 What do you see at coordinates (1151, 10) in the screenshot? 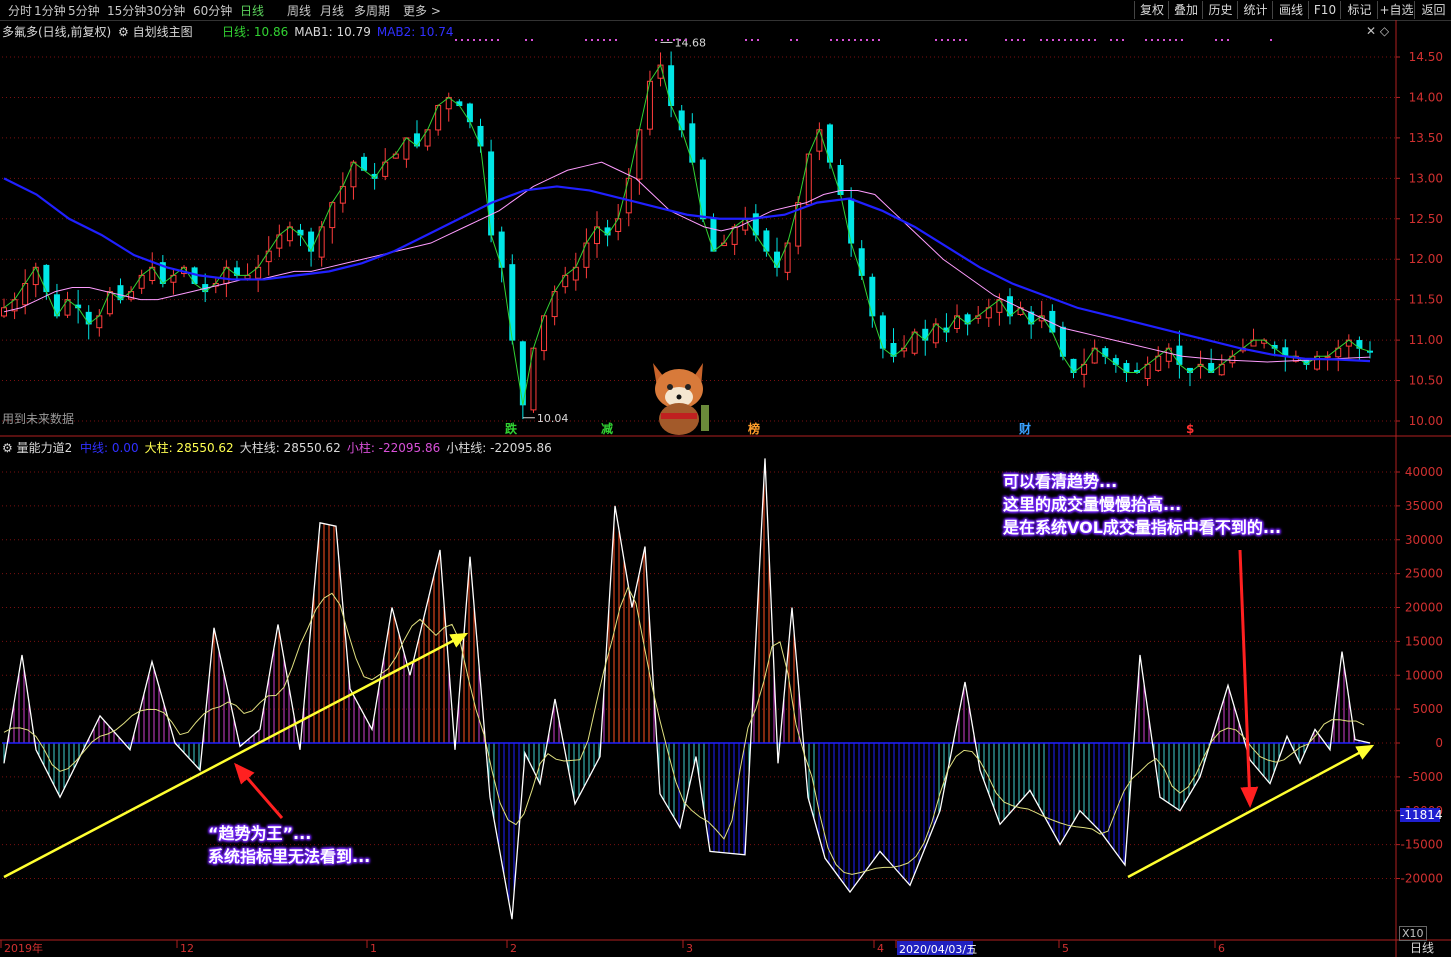
I see `toolbar-button: 复权` at bounding box center [1151, 10].